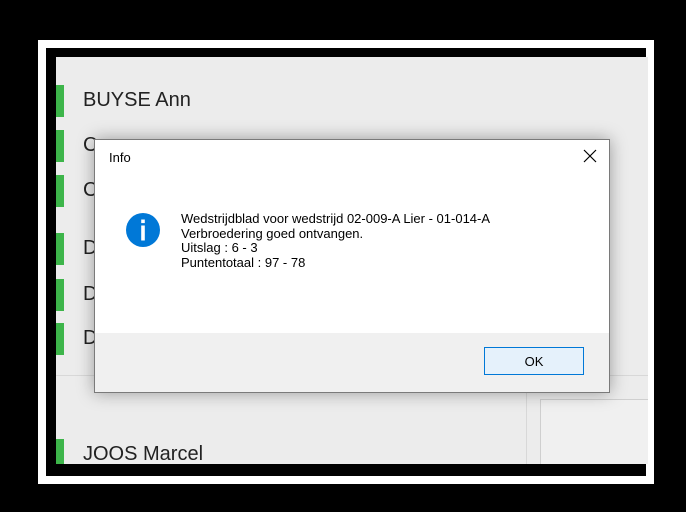 Image resolution: width=686 pixels, height=512 pixels. I want to click on message-line: Puntentotaal : 97 - 78, so click(243, 262).